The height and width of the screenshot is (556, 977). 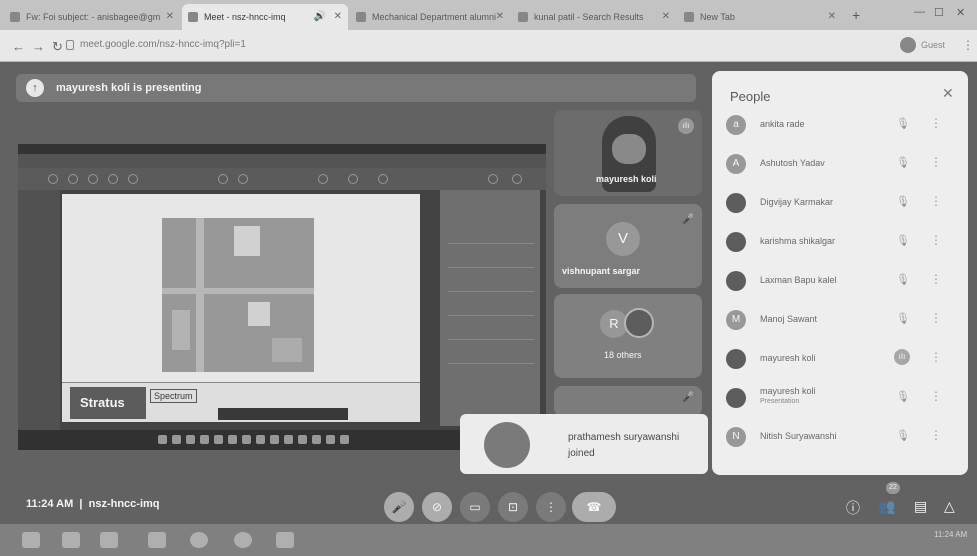 I want to click on tab-label: Meet - nsz-hncc-imq, so click(x=245, y=17).